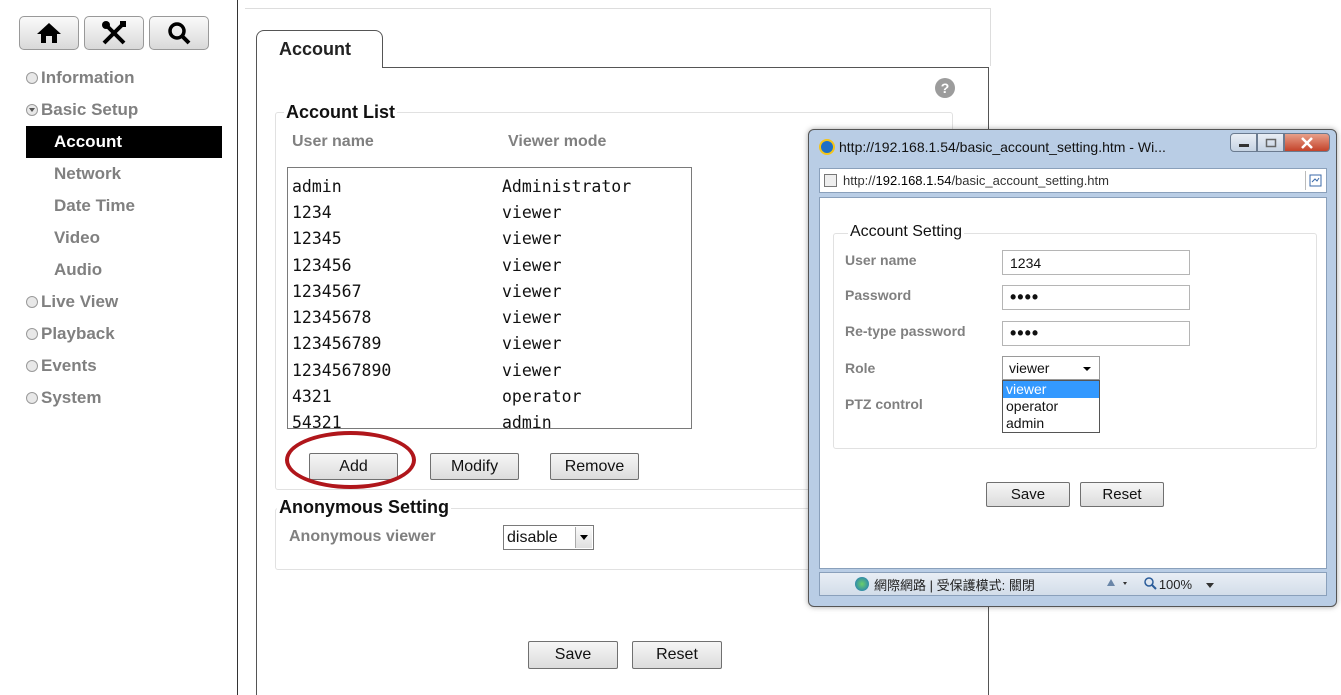 This screenshot has width=1341, height=695. I want to click on list-item: 12345678 viewer, so click(489, 317).